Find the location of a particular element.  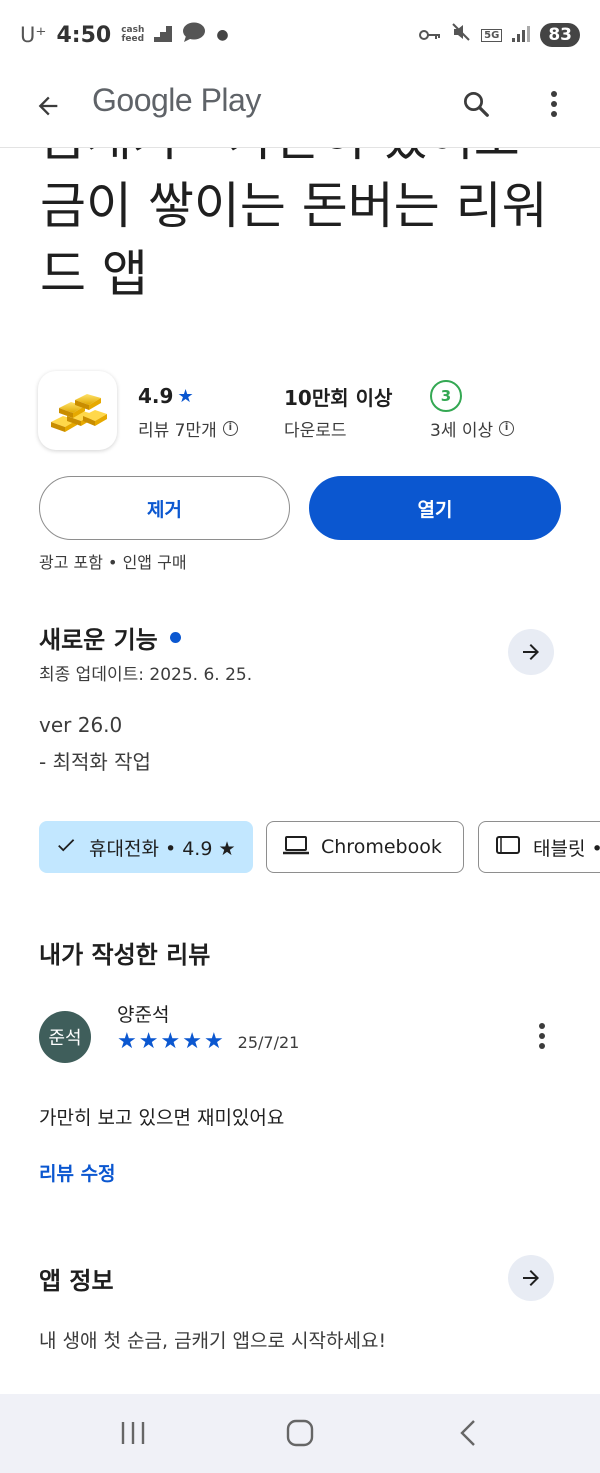

chat-bubble-notification-icon is located at coordinates (194, 35).